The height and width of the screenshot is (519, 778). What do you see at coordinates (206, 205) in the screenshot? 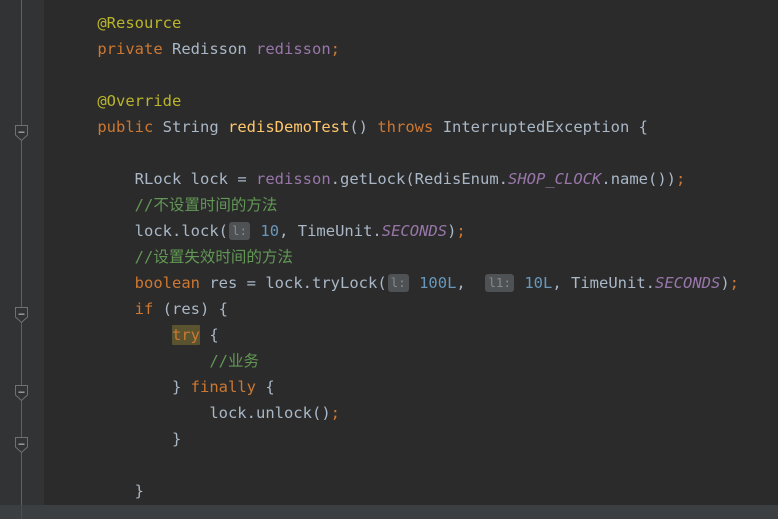
I see `code-token-comment: //不设置时间的方法` at bounding box center [206, 205].